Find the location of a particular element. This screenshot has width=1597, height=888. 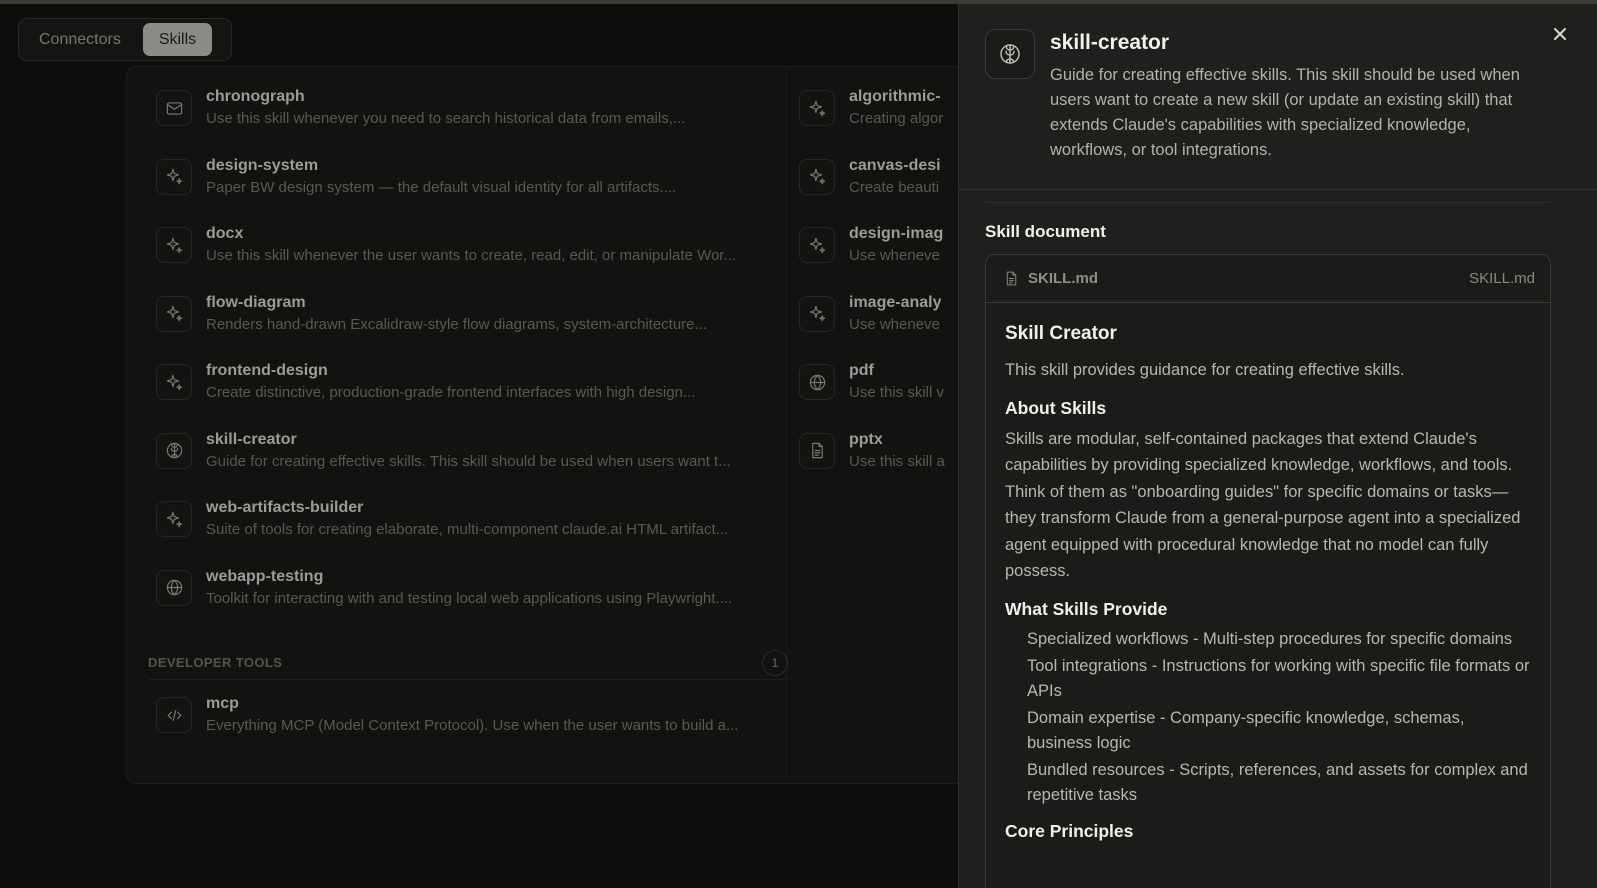

code-icon is located at coordinates (174, 715).